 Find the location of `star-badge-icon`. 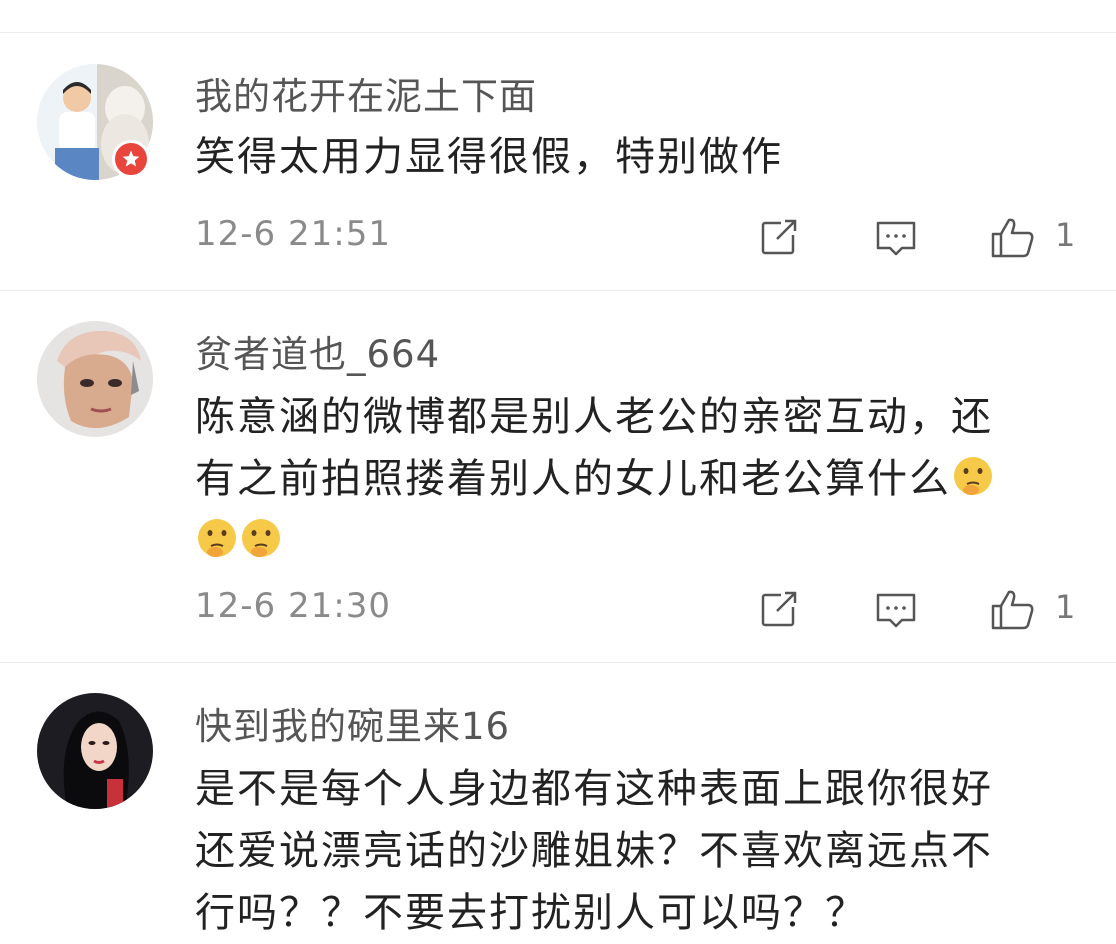

star-badge-icon is located at coordinates (131, 158).